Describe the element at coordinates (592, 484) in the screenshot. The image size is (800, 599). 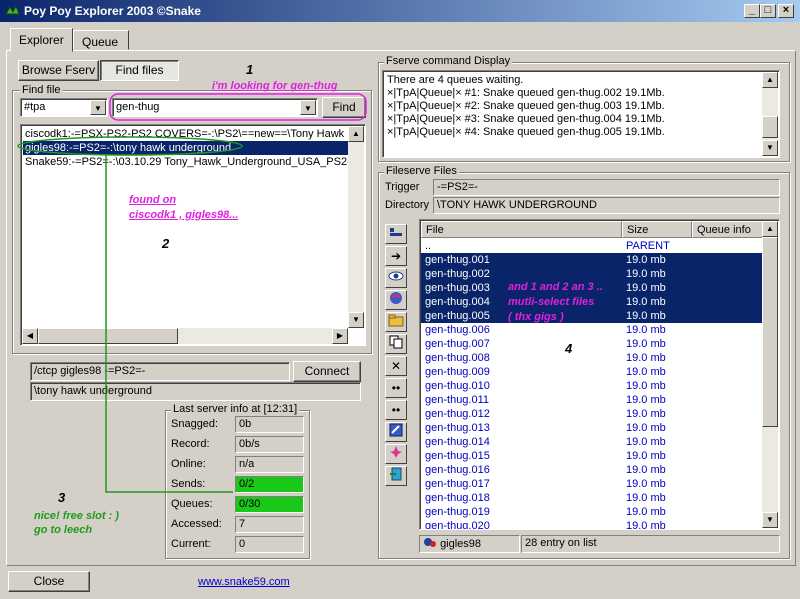
I see `file-row: gen-thug.017 19.0 mb` at that location.